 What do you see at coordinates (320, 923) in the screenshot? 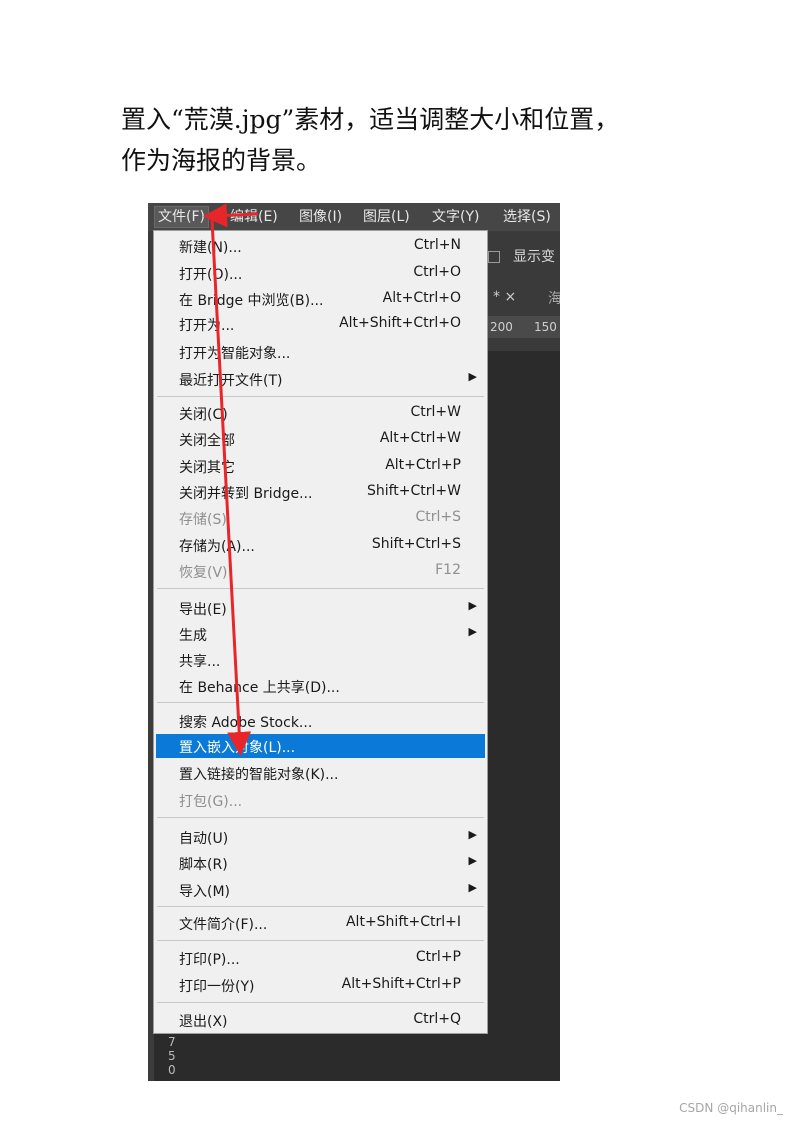
I see `menu-item-file-info: 文件简介(F)... Alt+Shift+Ctrl+I` at bounding box center [320, 923].